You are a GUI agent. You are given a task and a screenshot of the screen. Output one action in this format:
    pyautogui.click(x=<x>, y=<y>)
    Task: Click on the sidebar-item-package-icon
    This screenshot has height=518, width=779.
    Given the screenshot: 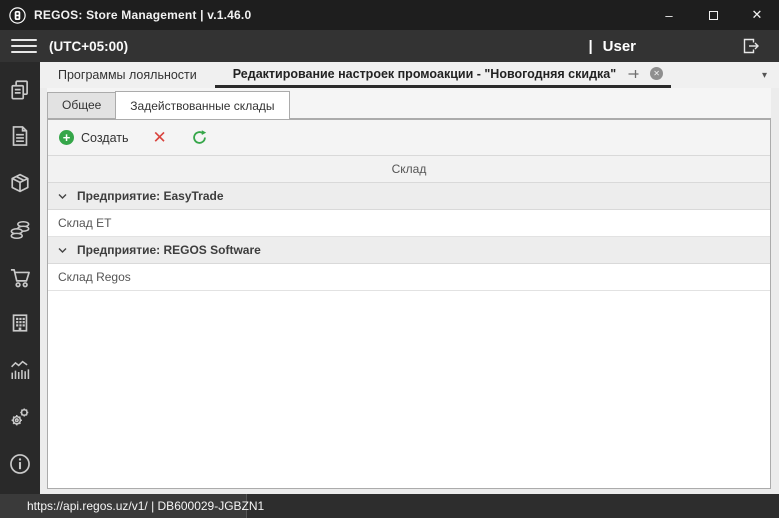 What is the action you would take?
    pyautogui.click(x=20, y=183)
    